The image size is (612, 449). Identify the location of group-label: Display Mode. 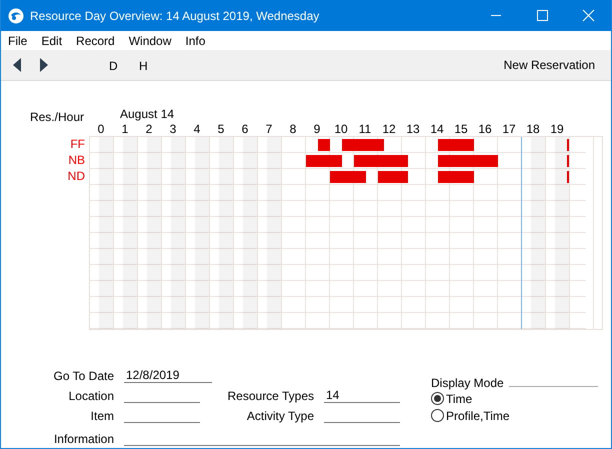
(467, 383).